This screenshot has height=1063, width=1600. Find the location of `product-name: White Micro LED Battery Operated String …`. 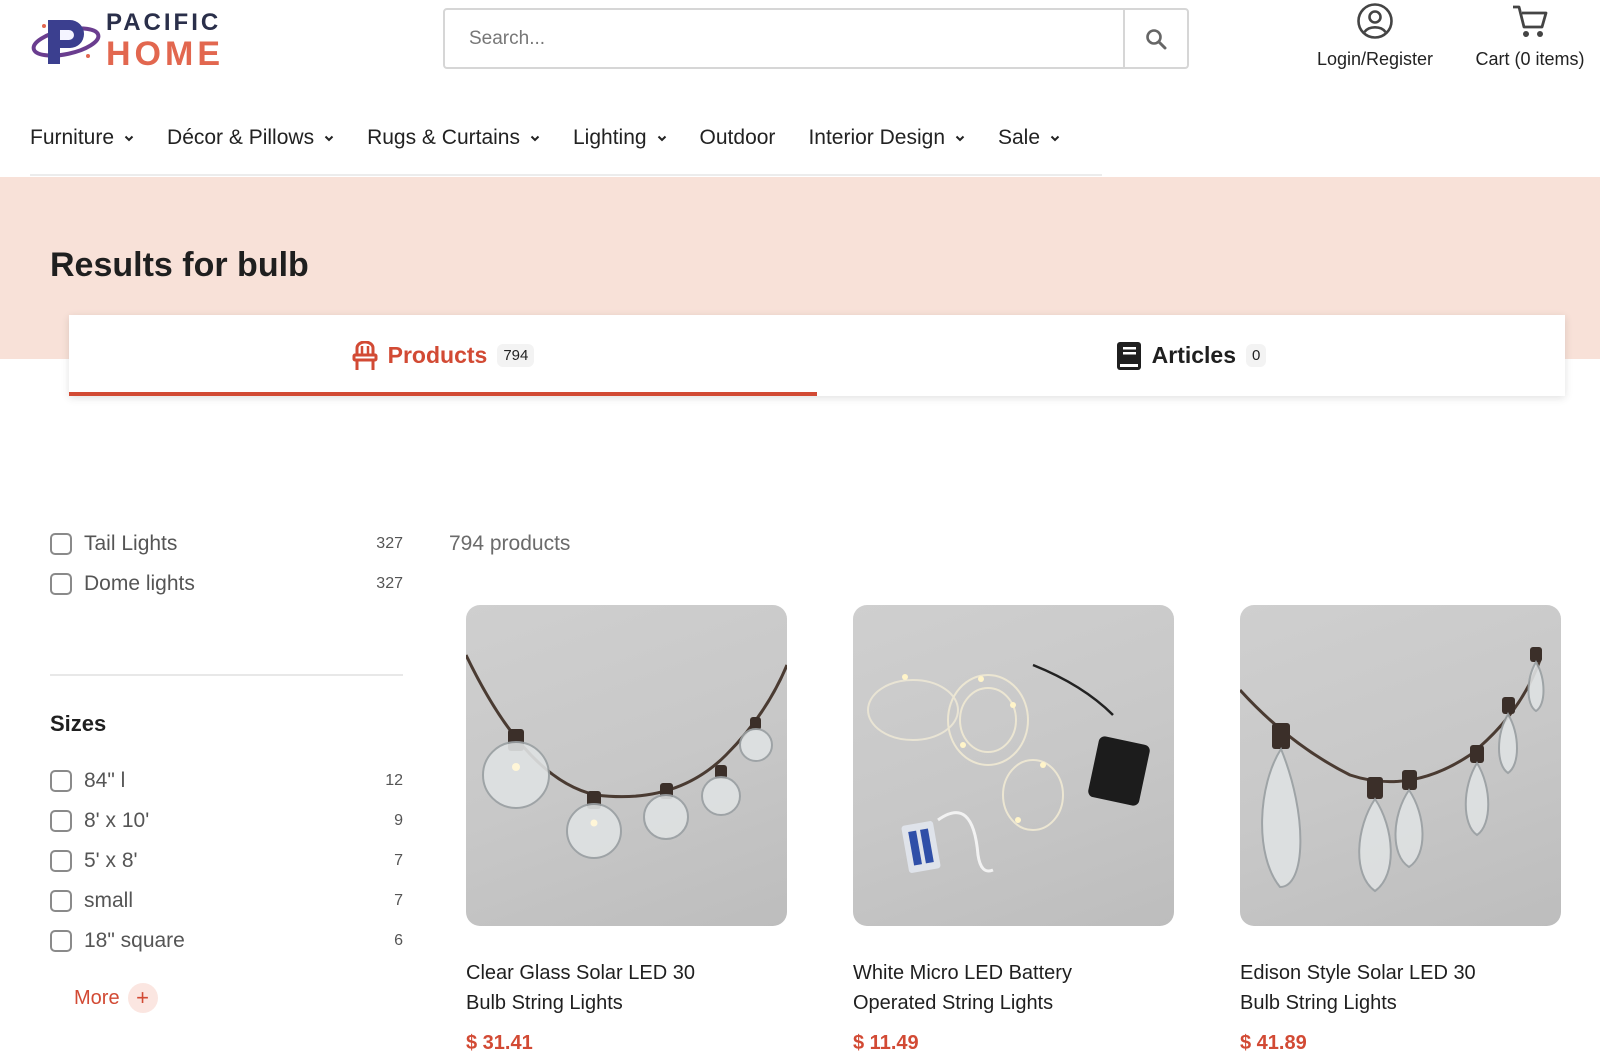

product-name: White Micro LED Battery Operated String … is located at coordinates (988, 988).